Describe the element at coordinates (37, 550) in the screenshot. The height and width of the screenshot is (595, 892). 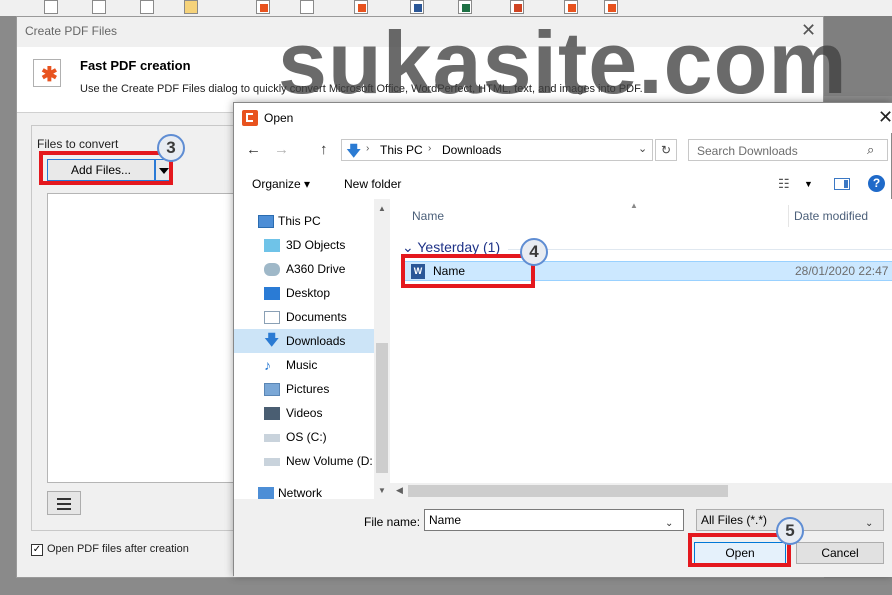
I see `open-after-checkbox: ✓` at that location.